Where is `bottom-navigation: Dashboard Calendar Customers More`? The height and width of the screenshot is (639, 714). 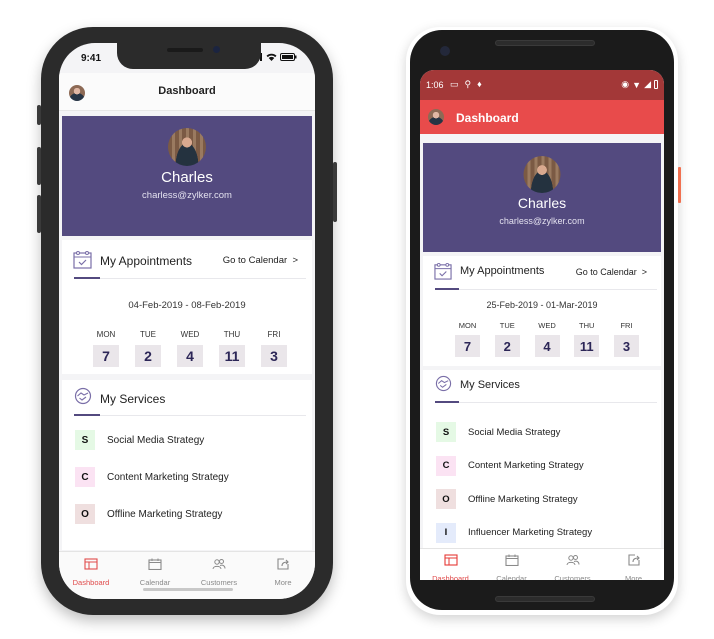 bottom-navigation: Dashboard Calendar Customers More is located at coordinates (542, 564).